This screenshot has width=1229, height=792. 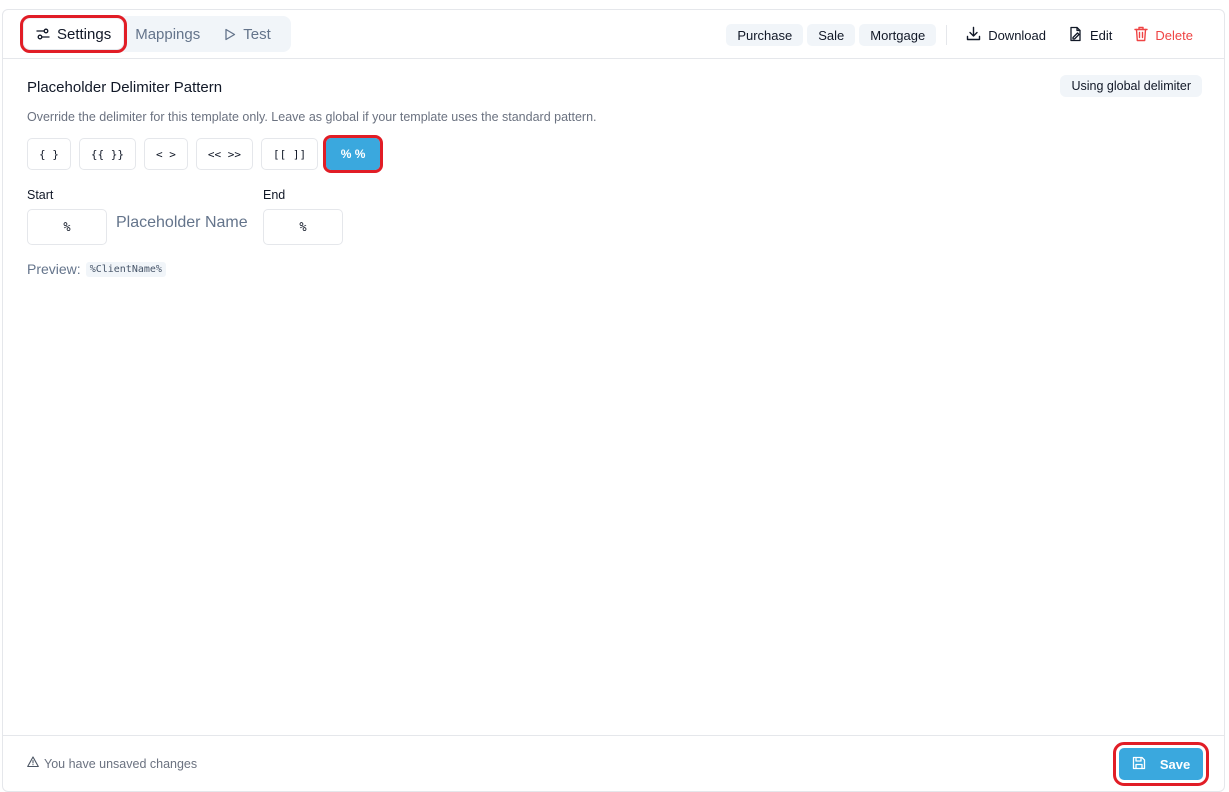 I want to click on delimiter-option-percent: % %, so click(x=353, y=154).